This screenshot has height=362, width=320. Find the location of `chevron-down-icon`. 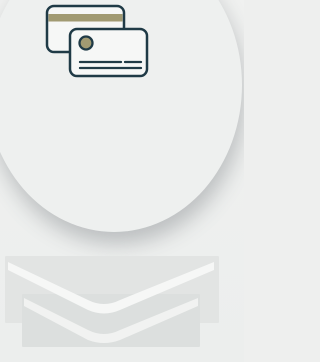

chevron-down-icon is located at coordinates (111, 302).